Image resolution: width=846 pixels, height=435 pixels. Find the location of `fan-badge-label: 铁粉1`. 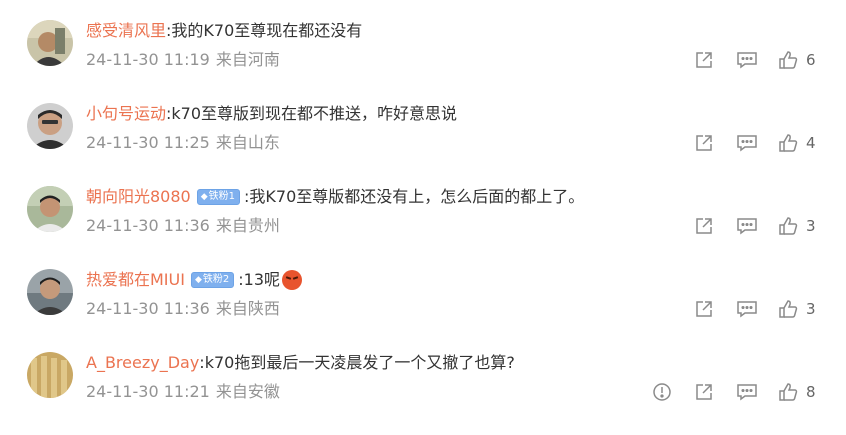

fan-badge-label: 铁粉1 is located at coordinates (222, 196).